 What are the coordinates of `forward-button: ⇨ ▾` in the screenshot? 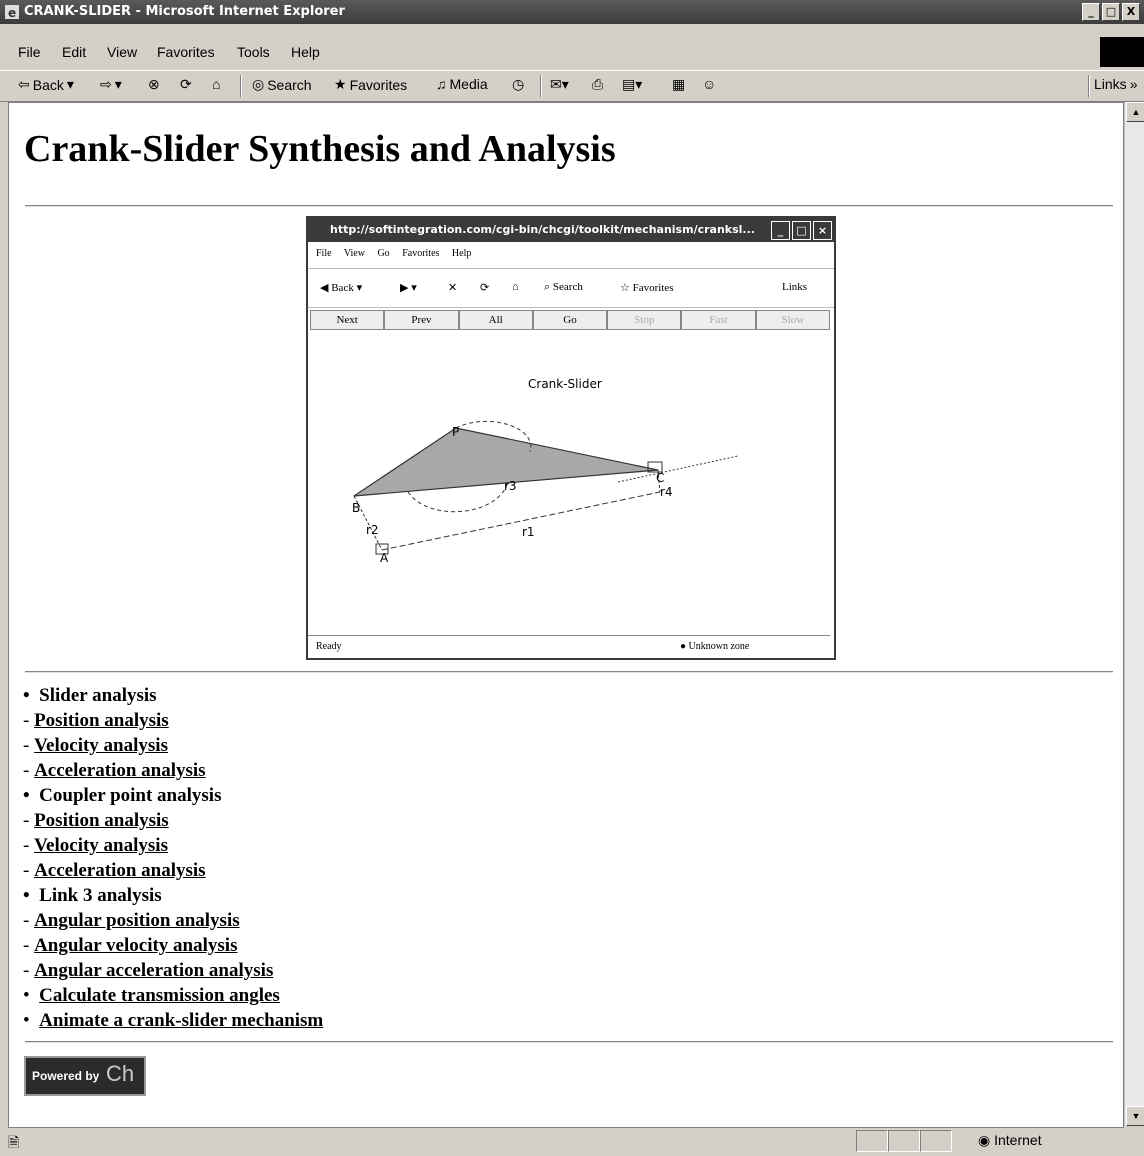 It's located at (111, 84).